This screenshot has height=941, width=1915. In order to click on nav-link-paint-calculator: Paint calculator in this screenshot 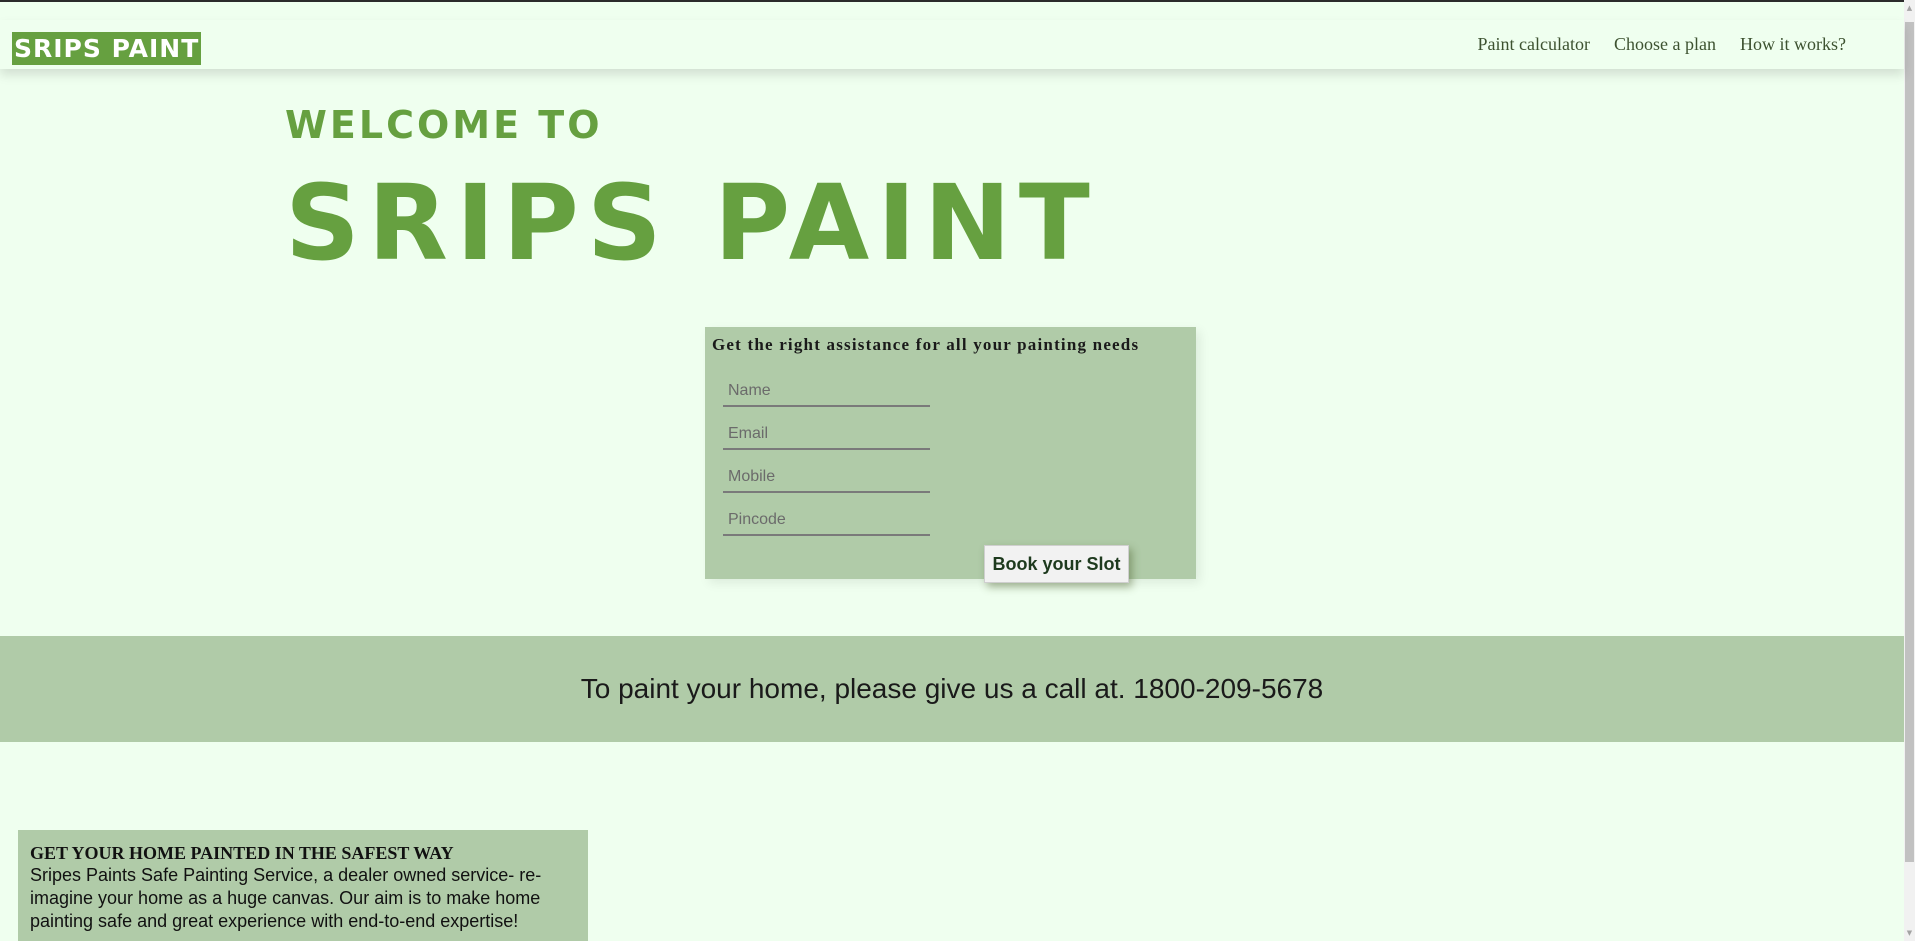, I will do `click(1534, 44)`.